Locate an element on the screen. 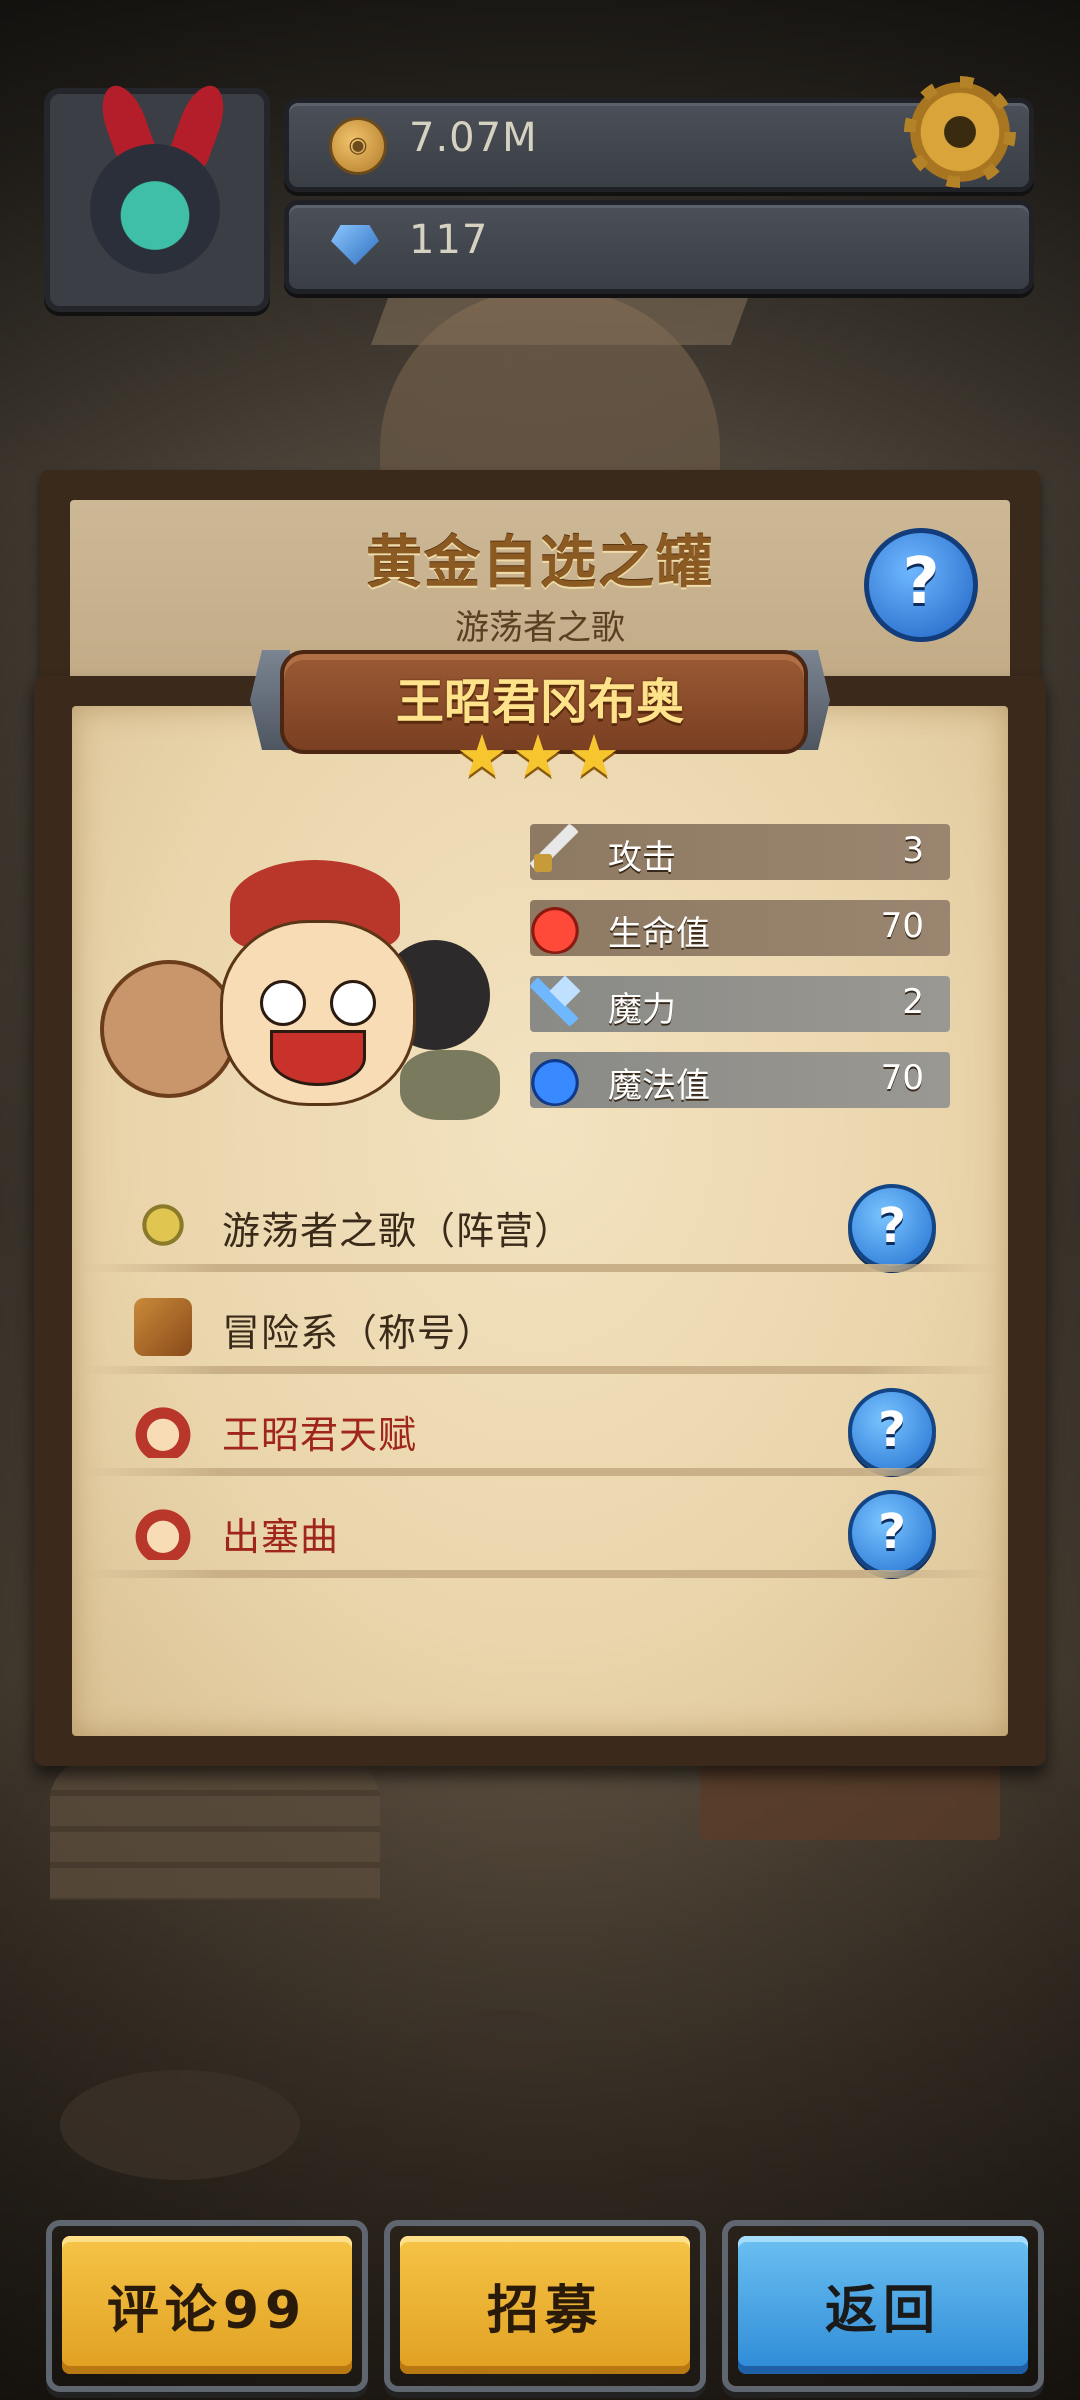 The image size is (1080, 2400). title-badge-icon is located at coordinates (163, 1327).